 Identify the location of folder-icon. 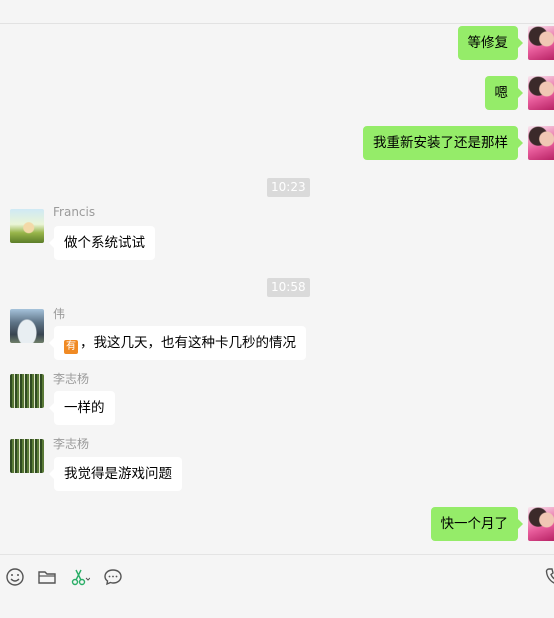
(47, 577).